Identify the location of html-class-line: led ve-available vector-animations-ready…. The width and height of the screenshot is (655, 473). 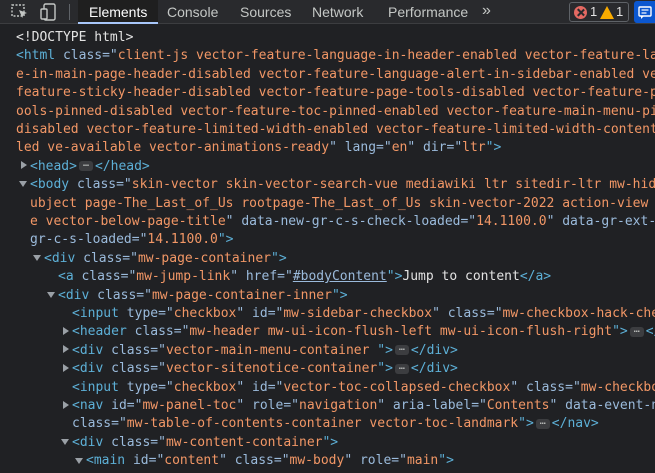
(259, 148).